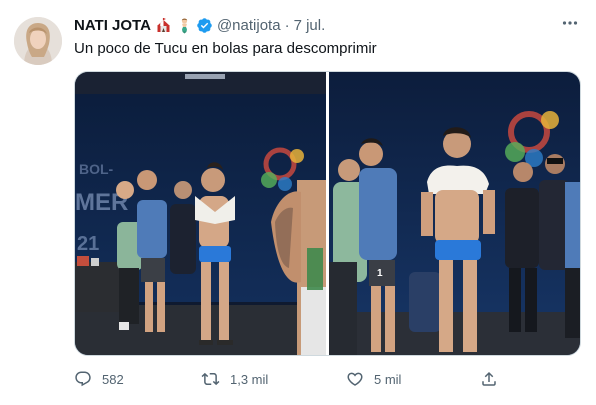  Describe the element at coordinates (113, 379) in the screenshot. I see `reply-count: 582` at that location.